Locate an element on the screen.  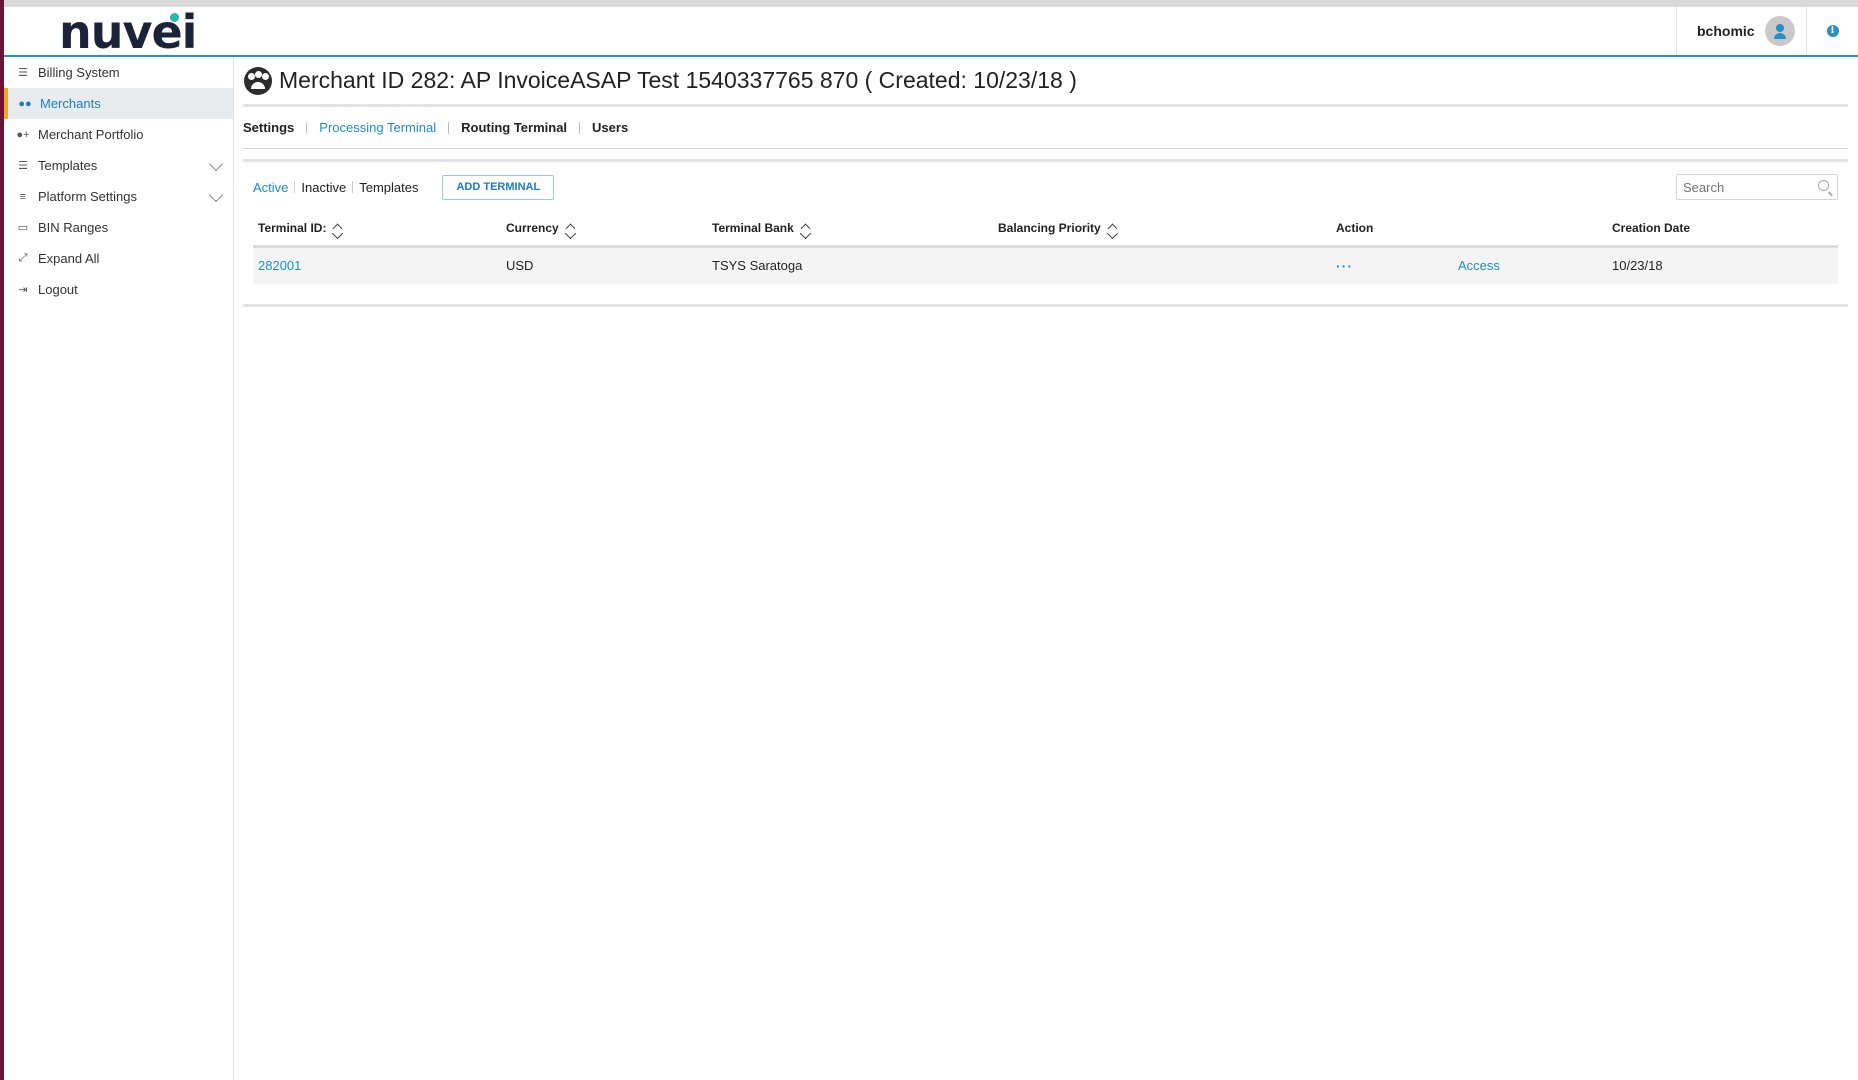
column-label: Terminal ID: is located at coordinates (292, 228).